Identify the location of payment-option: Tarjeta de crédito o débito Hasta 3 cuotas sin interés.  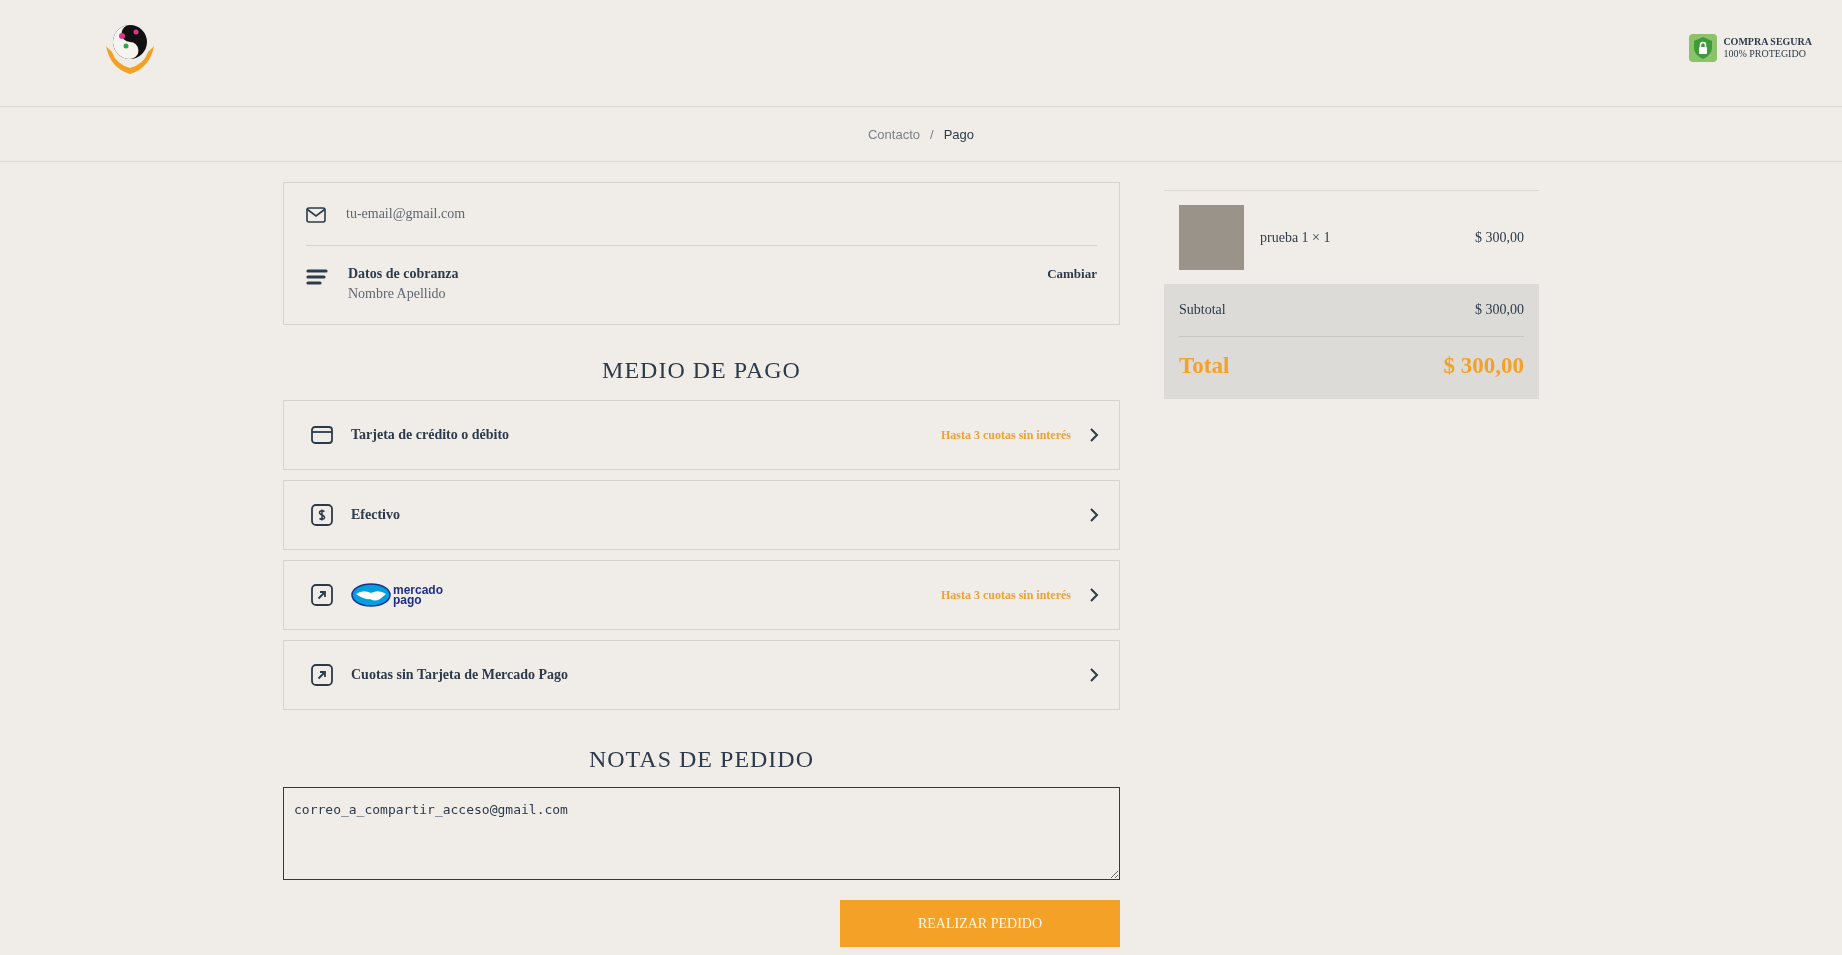
(701, 435).